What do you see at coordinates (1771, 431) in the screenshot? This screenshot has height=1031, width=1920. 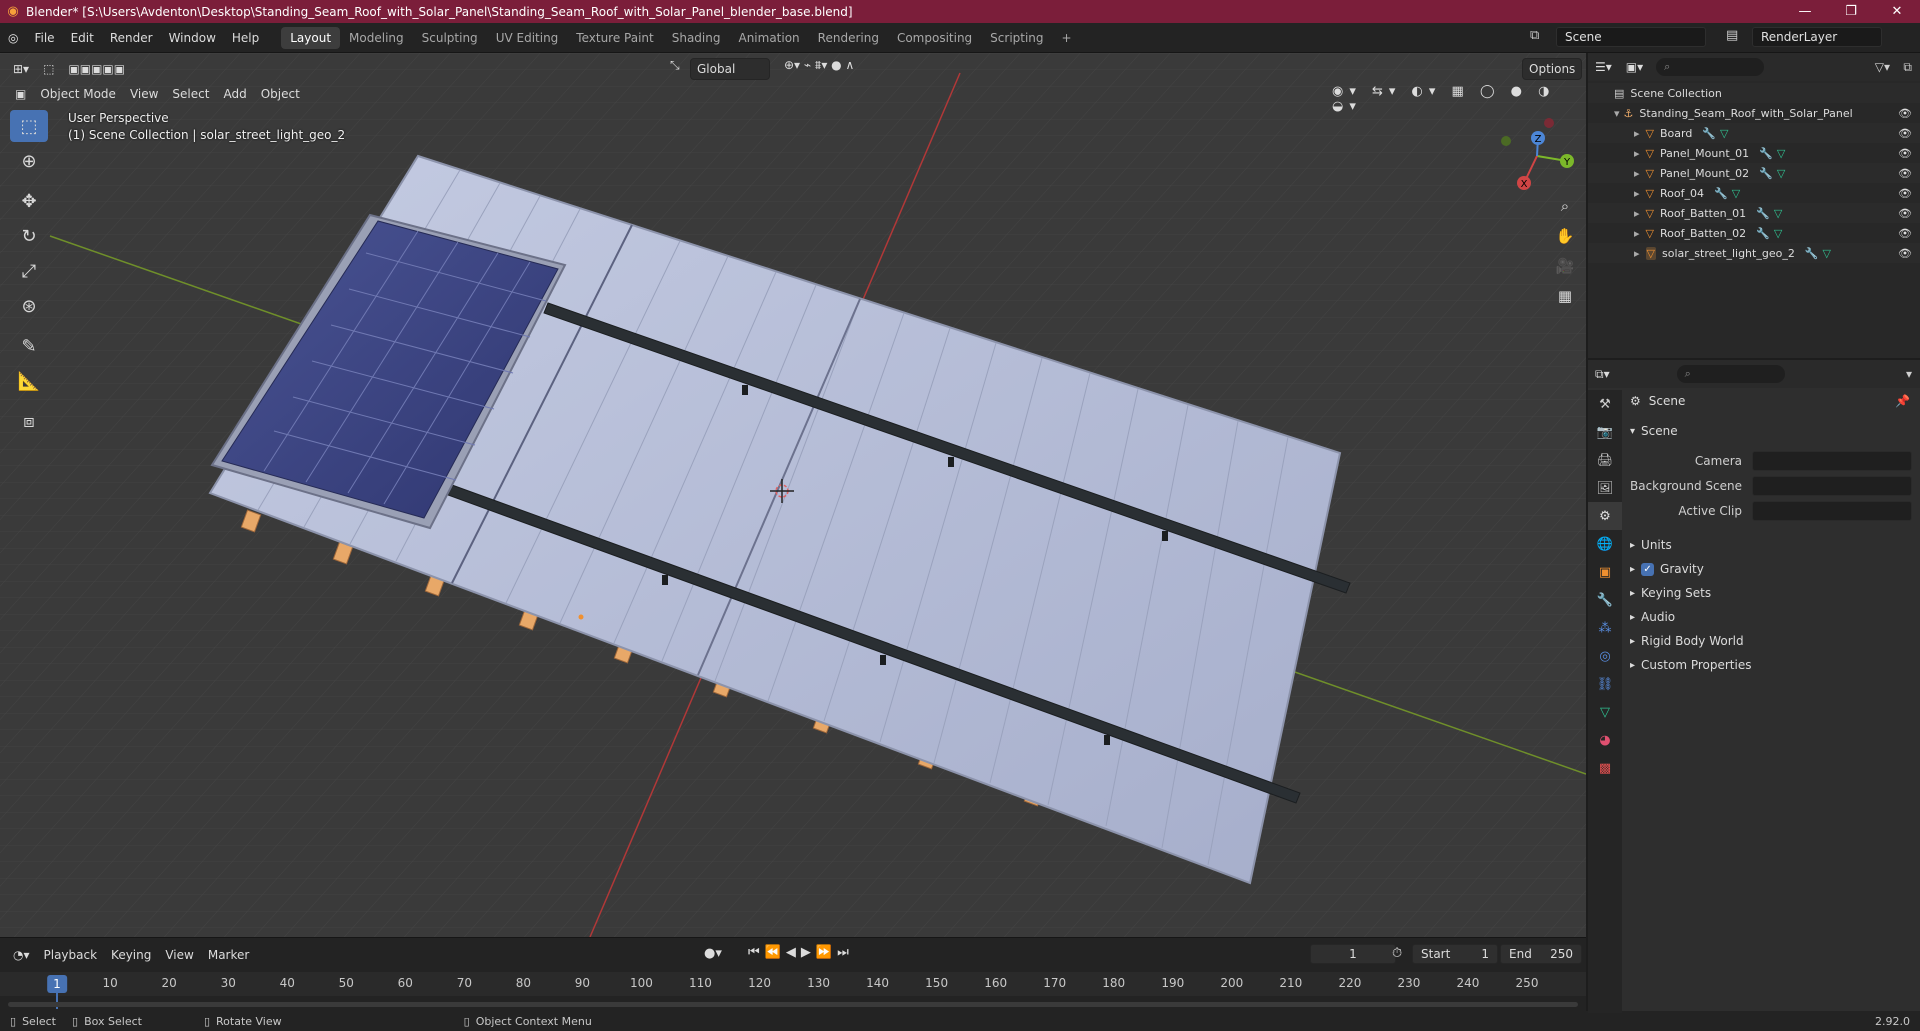 I see `scene-panel-header: ▾ Scene` at bounding box center [1771, 431].